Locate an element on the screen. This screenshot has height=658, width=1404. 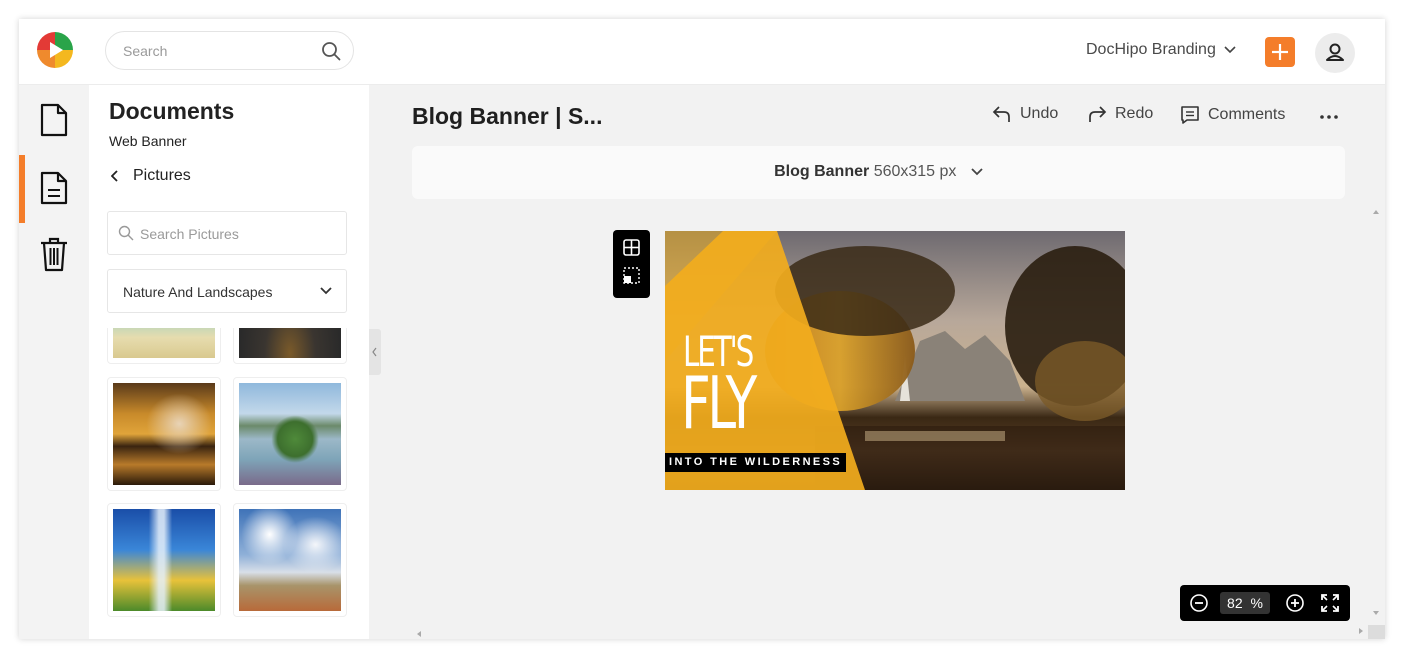
rail-item-trash is located at coordinates (54, 254).